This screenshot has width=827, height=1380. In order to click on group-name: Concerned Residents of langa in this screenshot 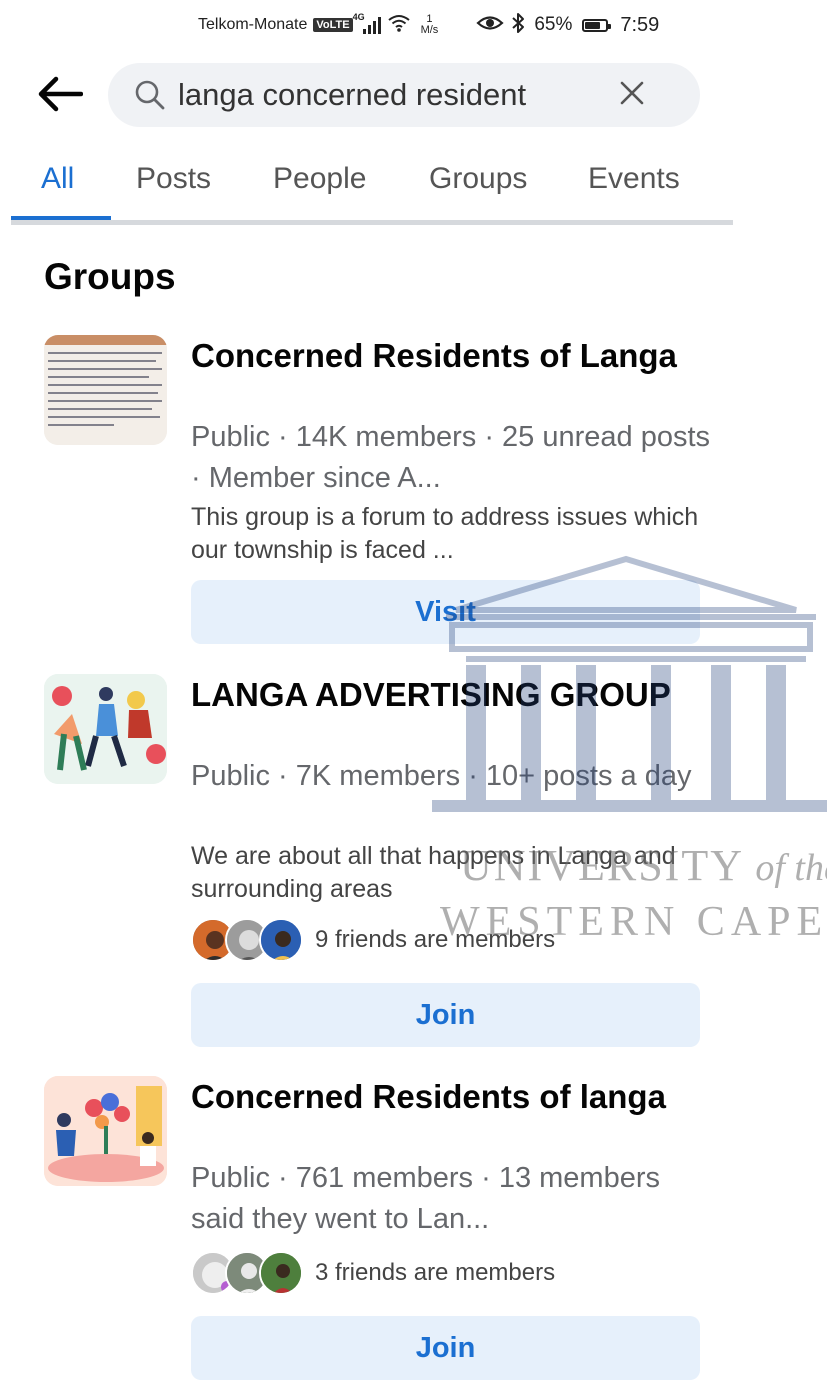, I will do `click(451, 1096)`.